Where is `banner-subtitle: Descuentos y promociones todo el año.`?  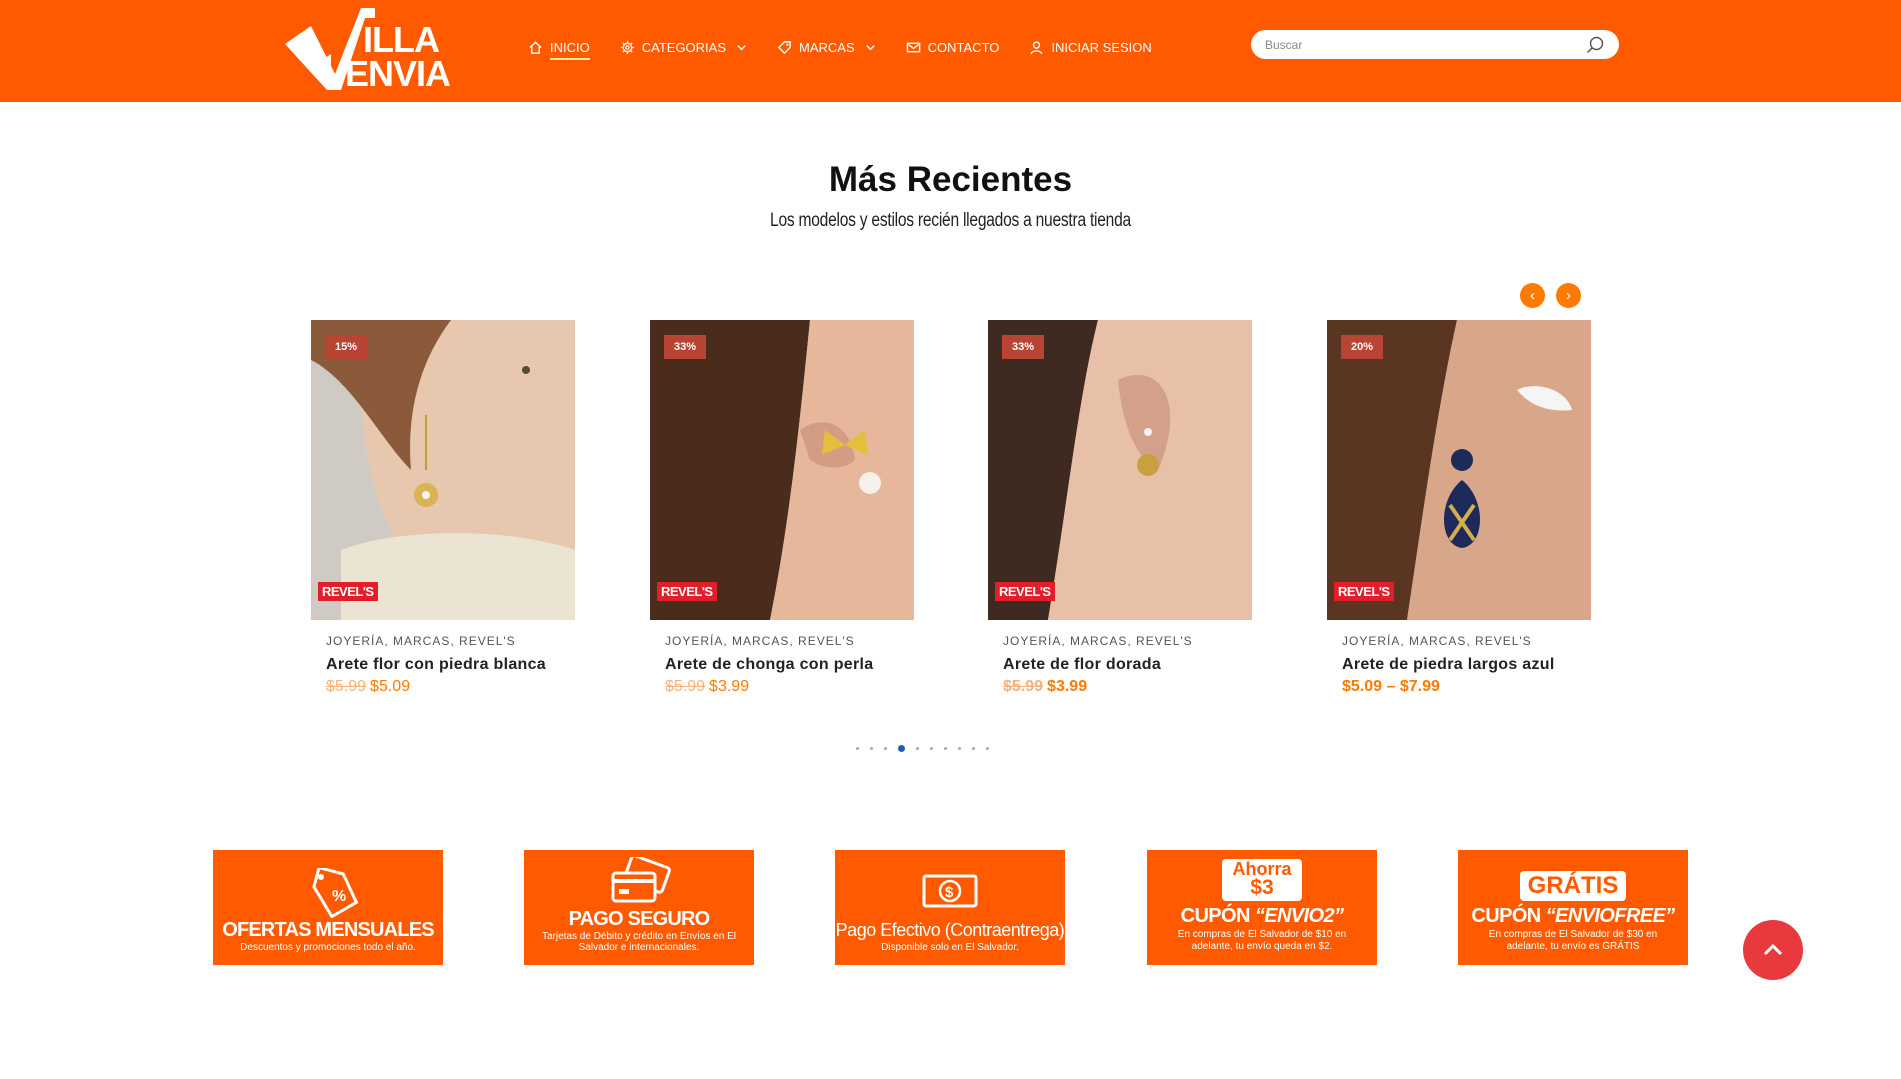 banner-subtitle: Descuentos y promociones todo el año. is located at coordinates (328, 947).